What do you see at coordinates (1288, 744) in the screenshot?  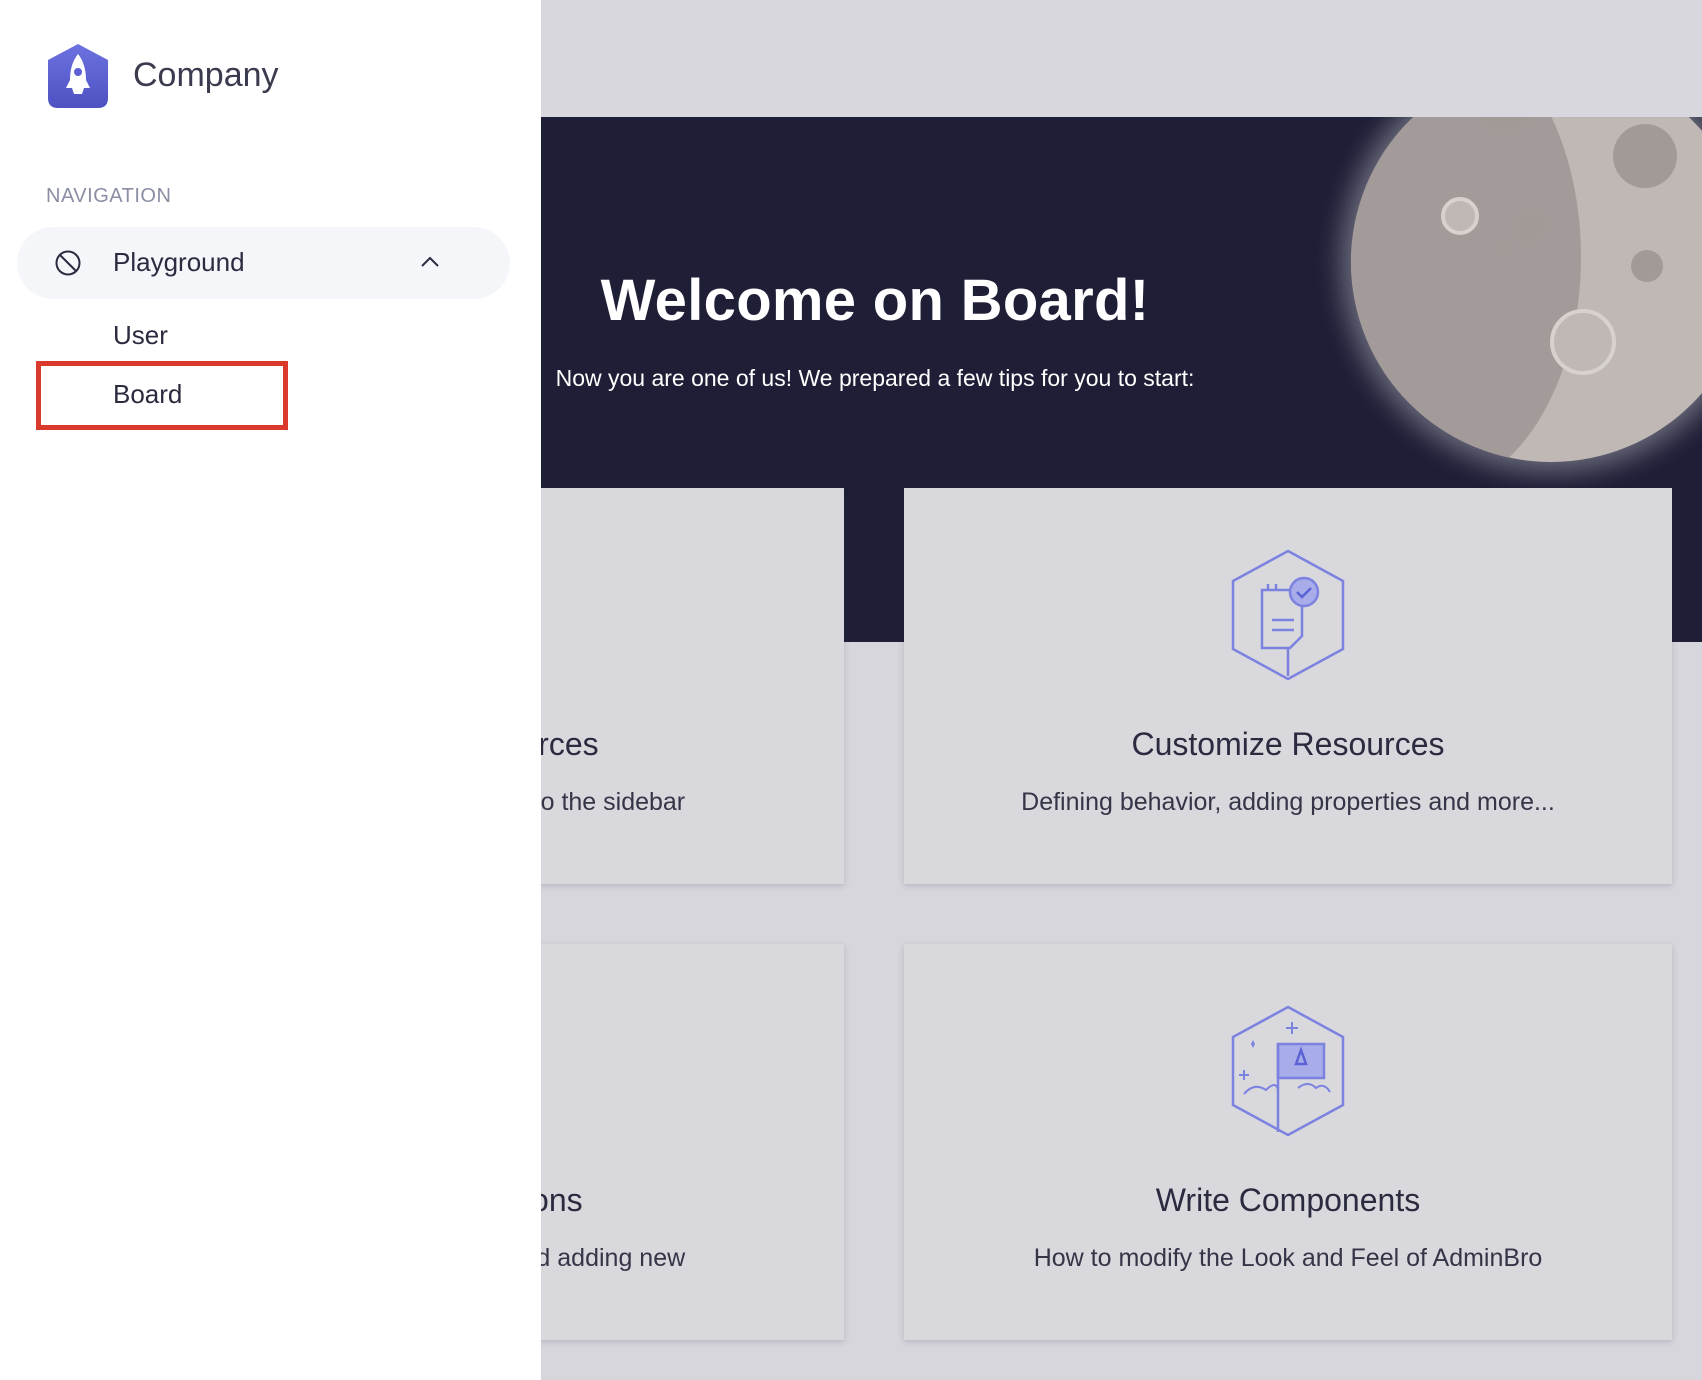 I see `card-title: Customize Resources` at bounding box center [1288, 744].